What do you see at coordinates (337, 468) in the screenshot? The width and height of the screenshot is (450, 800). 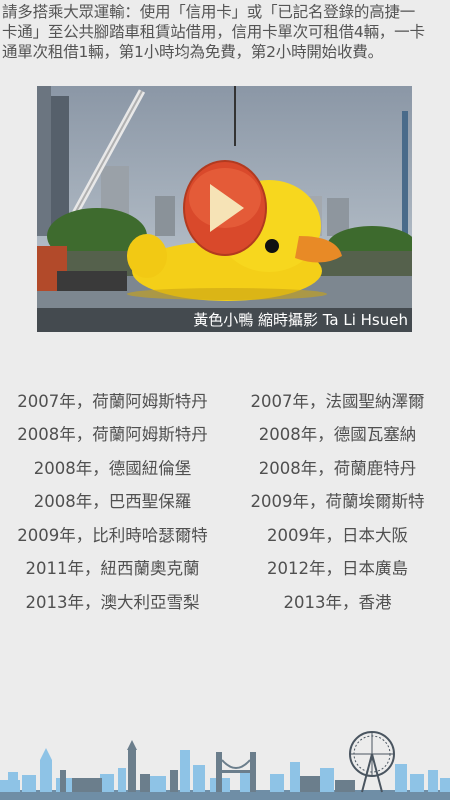 I see `tour-right-3: 2008年，荷蘭鹿特丹` at bounding box center [337, 468].